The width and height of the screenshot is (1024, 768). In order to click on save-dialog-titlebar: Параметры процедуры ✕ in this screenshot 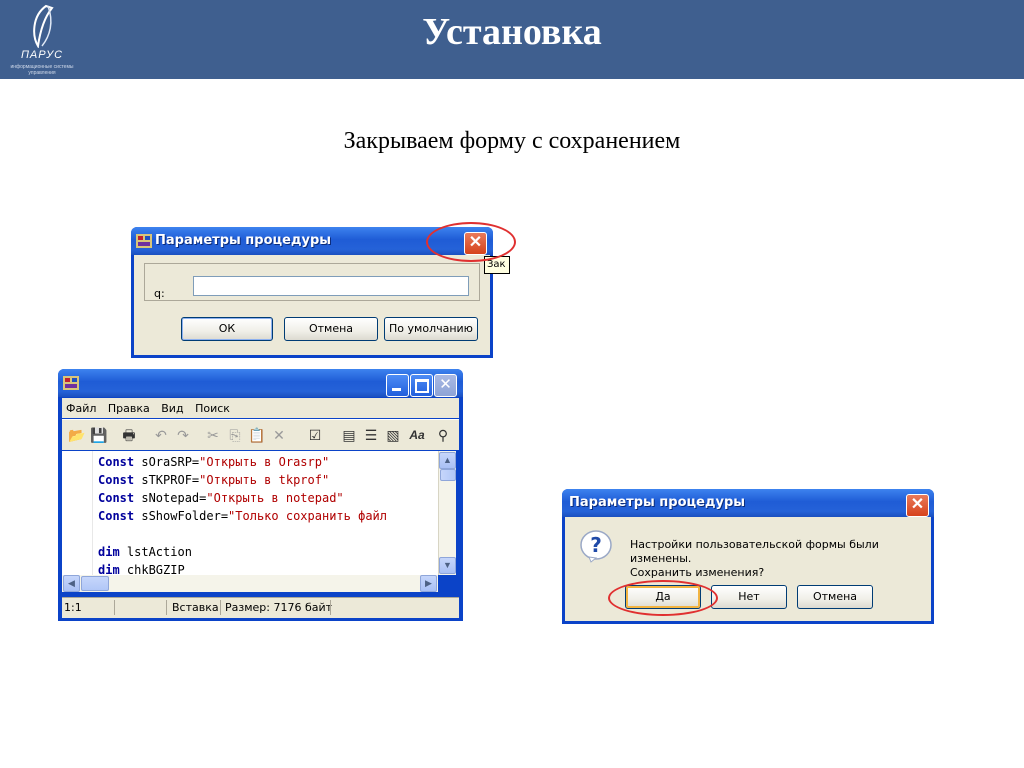, I will do `click(748, 503)`.